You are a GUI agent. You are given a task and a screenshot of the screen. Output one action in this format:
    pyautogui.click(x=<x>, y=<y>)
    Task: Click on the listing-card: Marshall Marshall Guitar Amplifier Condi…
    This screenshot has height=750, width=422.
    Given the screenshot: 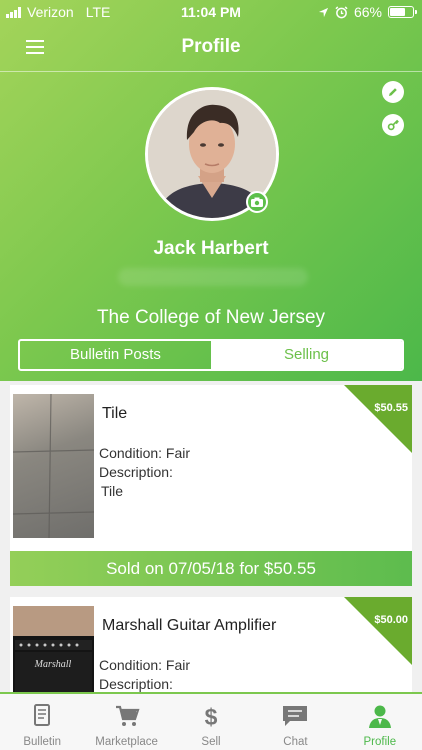 What is the action you would take?
    pyautogui.click(x=211, y=645)
    